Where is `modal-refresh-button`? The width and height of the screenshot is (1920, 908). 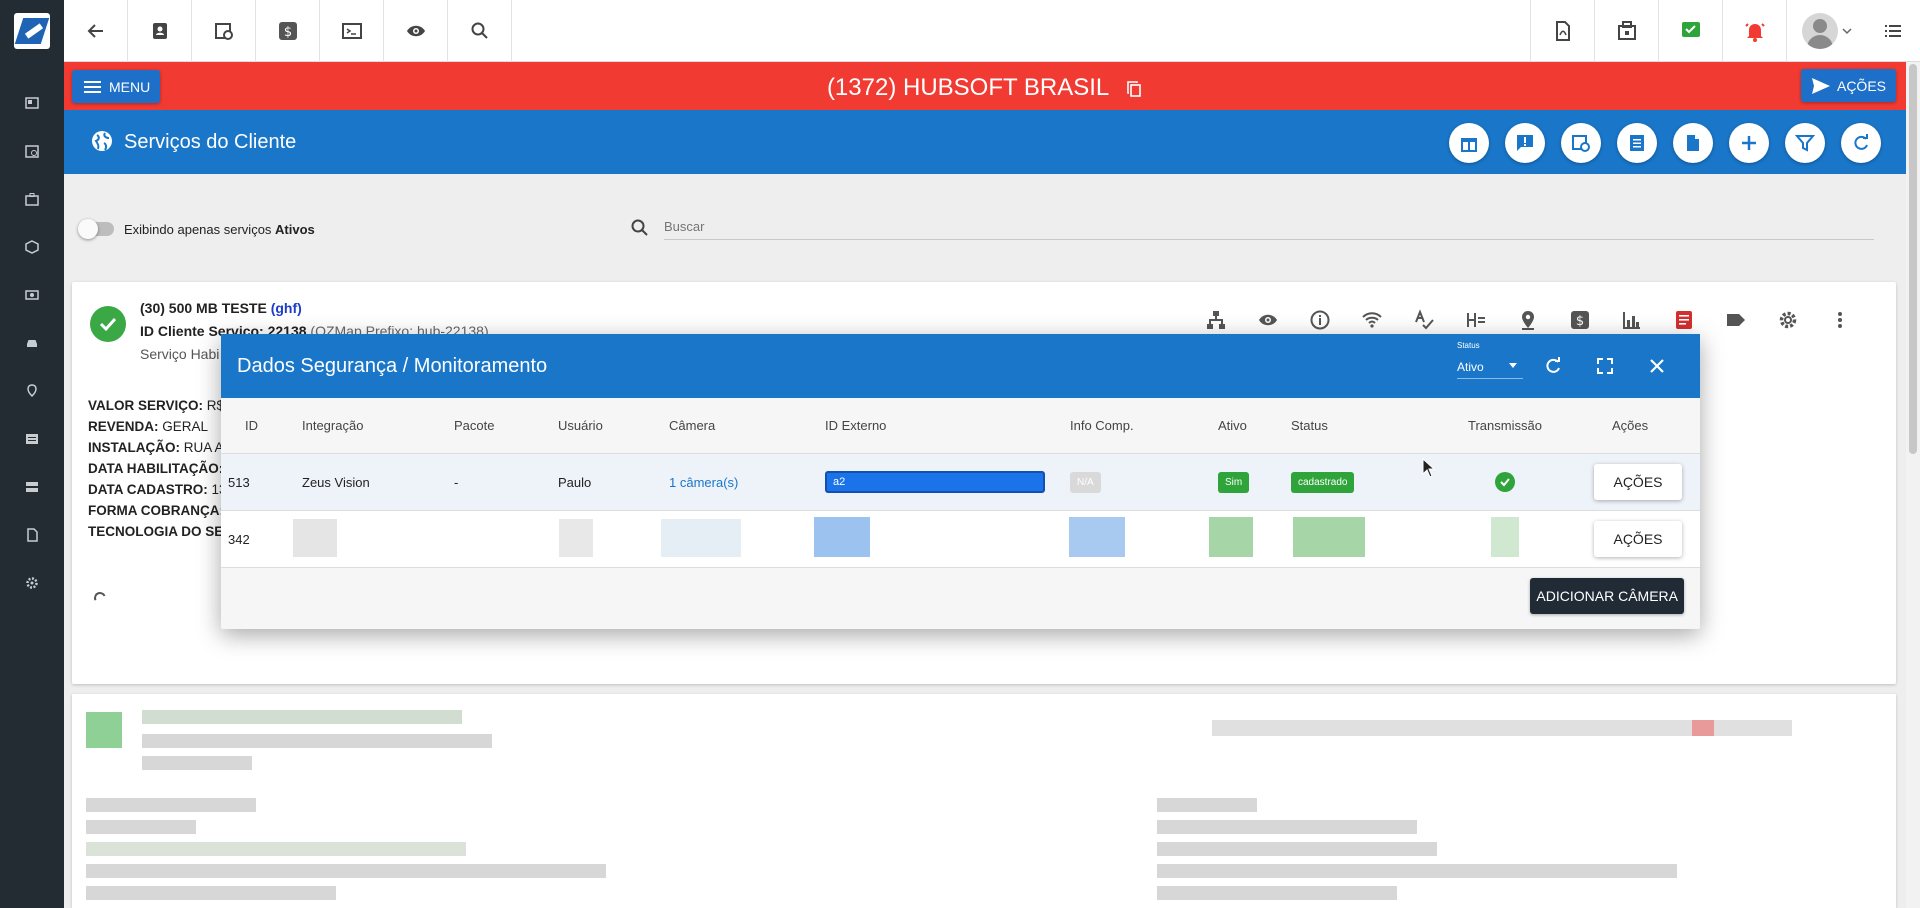 modal-refresh-button is located at coordinates (1553, 366).